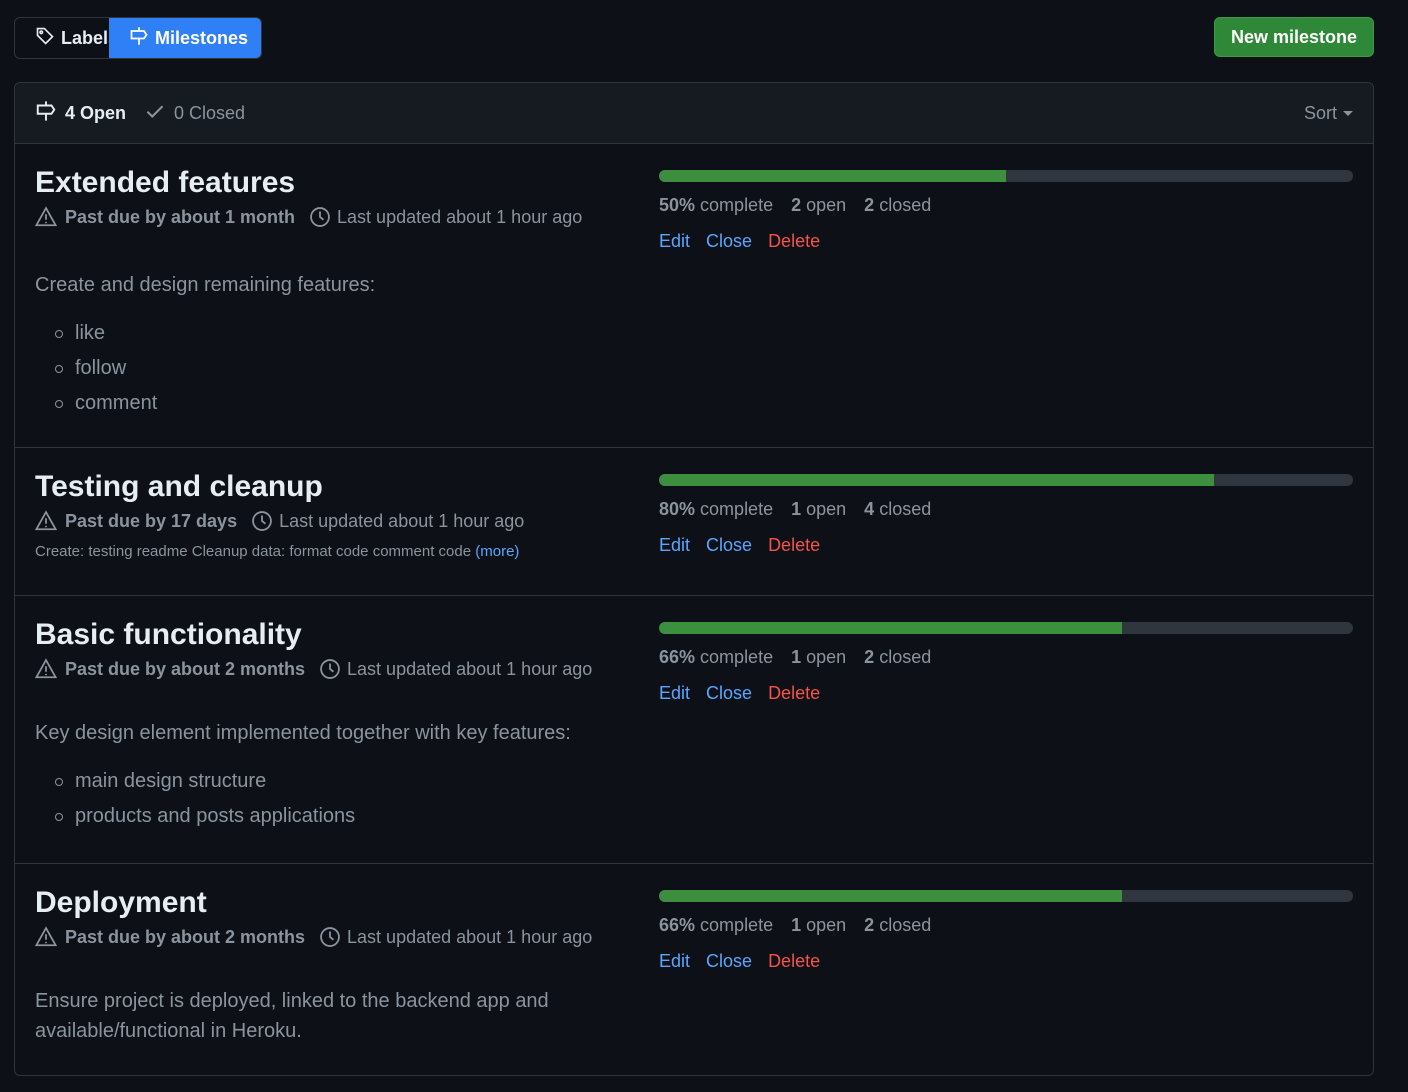 The width and height of the screenshot is (1408, 1092). What do you see at coordinates (330, 635) in the screenshot?
I see `milestone-title: Basic functionality` at bounding box center [330, 635].